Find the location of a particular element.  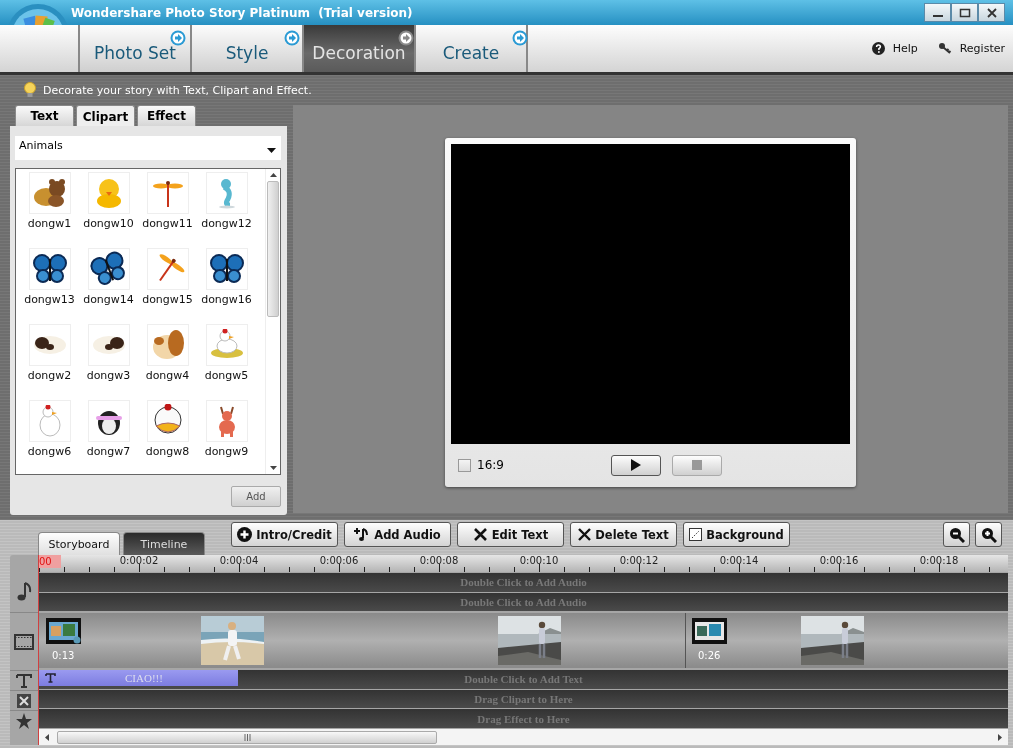

maximize-button is located at coordinates (964, 12).